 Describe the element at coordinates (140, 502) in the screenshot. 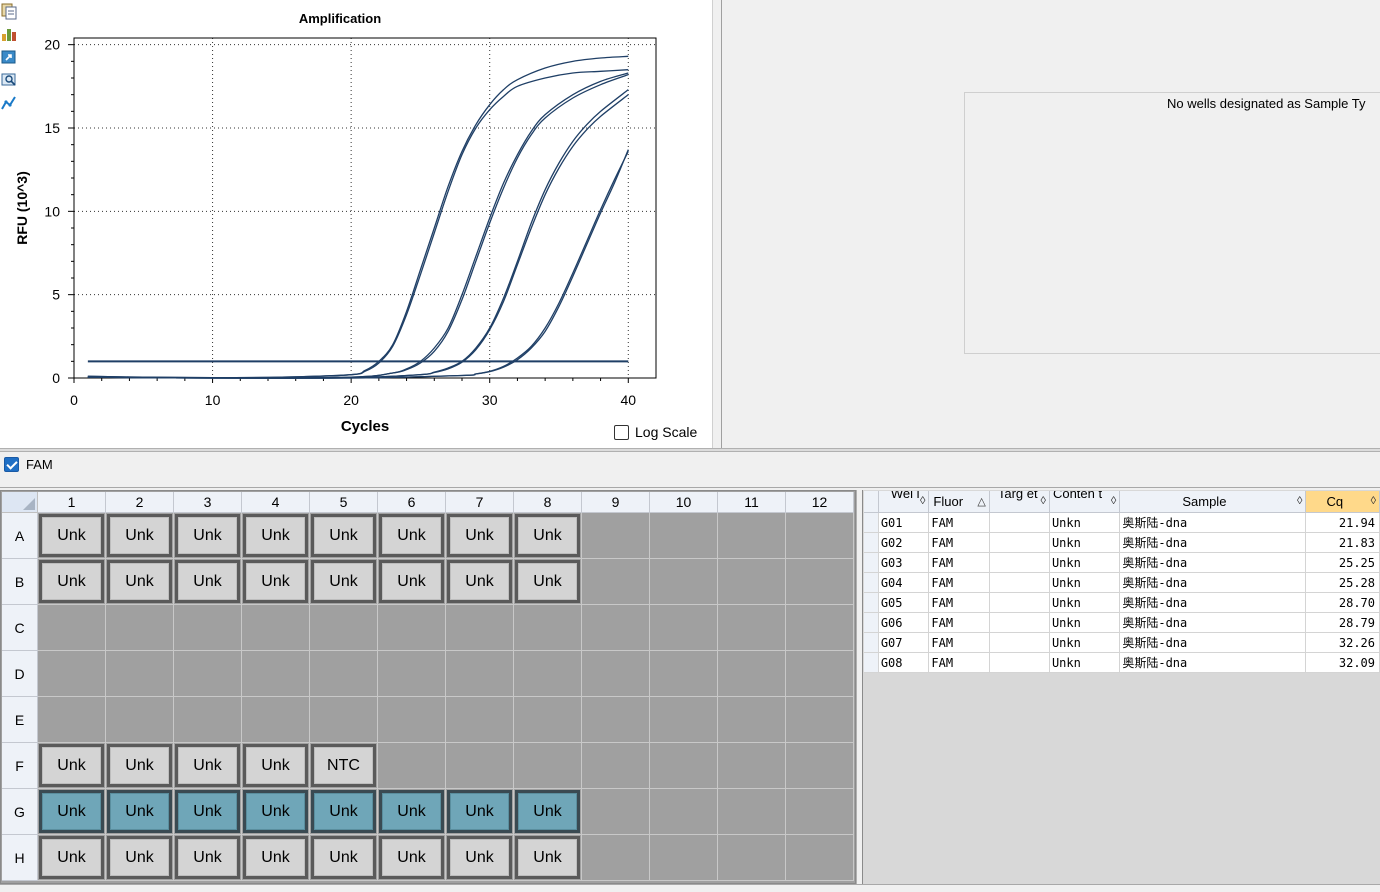

I see `plate-column-header: 2` at that location.